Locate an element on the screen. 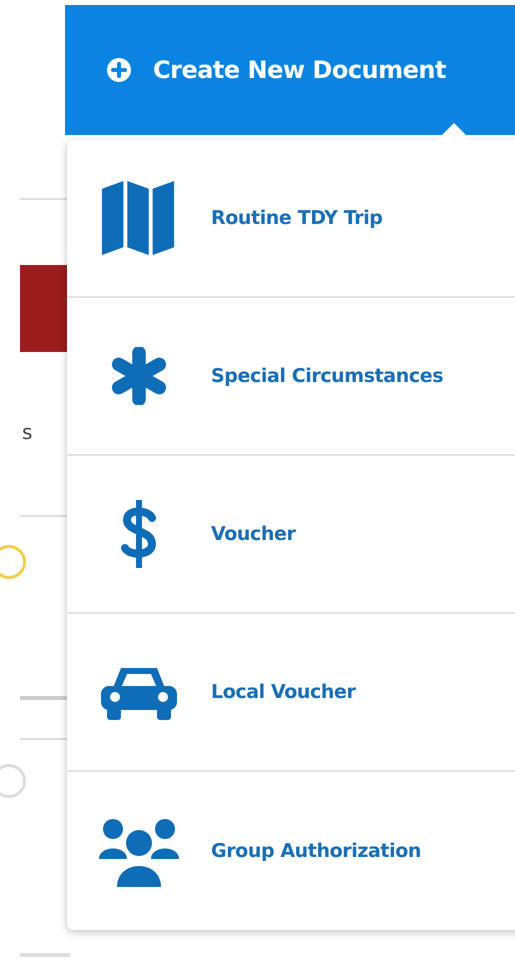 The image size is (515, 973). dollar-icon is located at coordinates (139, 534).